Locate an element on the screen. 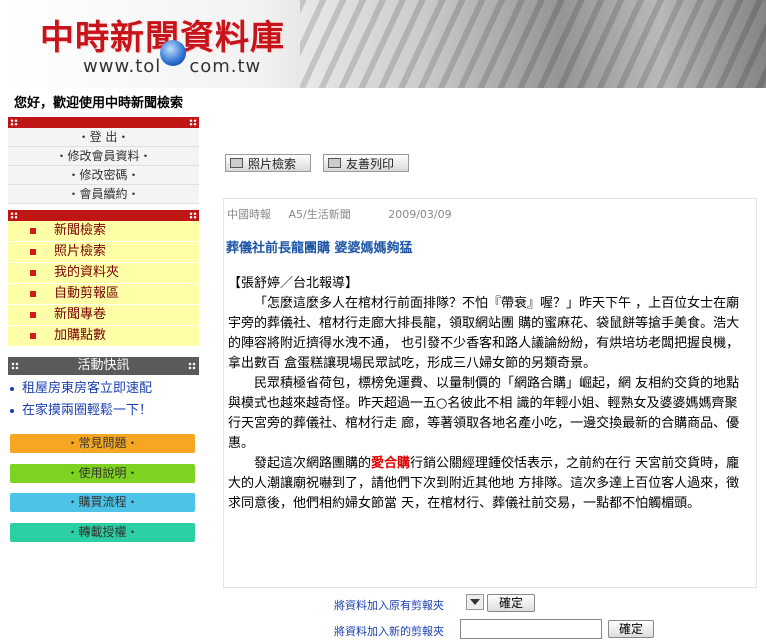 This screenshot has width=766, height=644. events-title: 活動快訊 is located at coordinates (103, 365).